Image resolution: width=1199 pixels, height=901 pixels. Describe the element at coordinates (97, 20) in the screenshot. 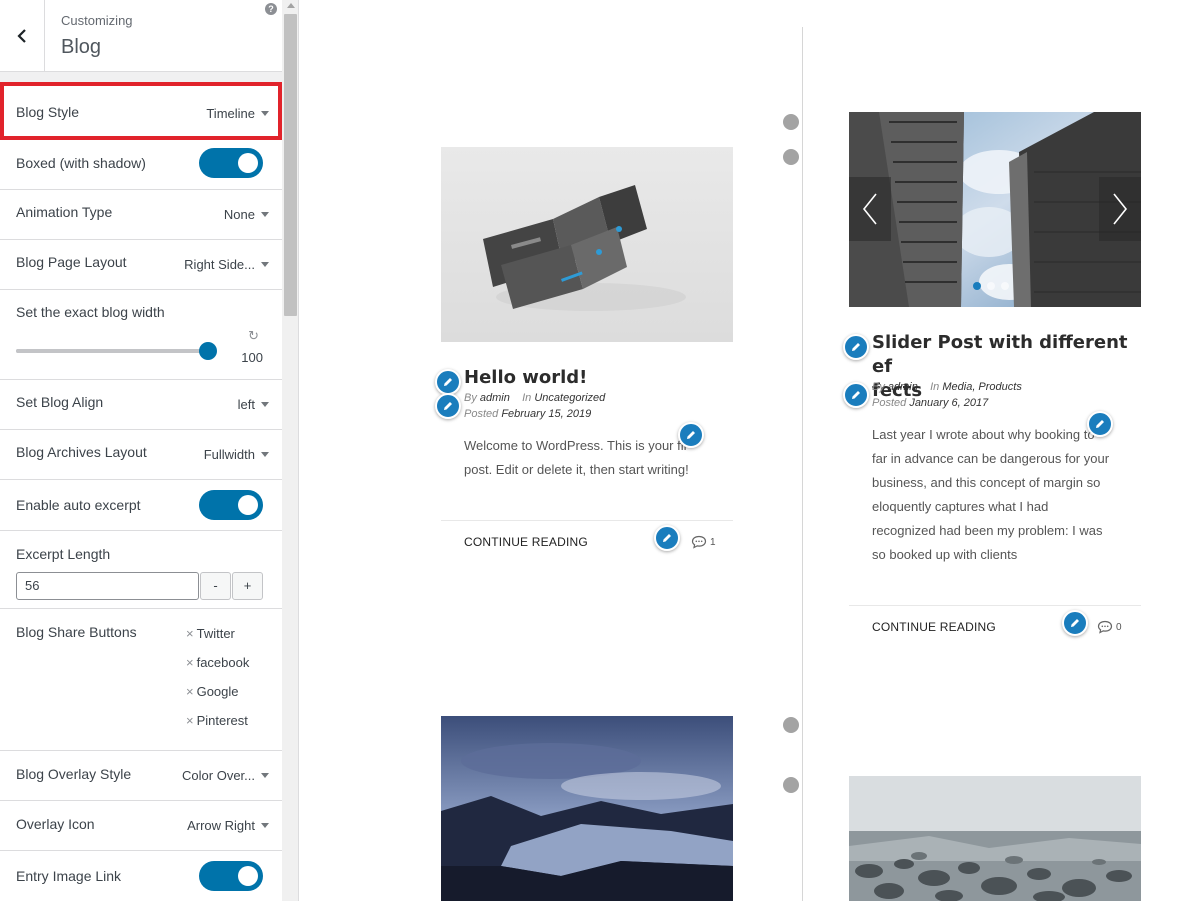

I see `breadcrumb: Customizing` at that location.